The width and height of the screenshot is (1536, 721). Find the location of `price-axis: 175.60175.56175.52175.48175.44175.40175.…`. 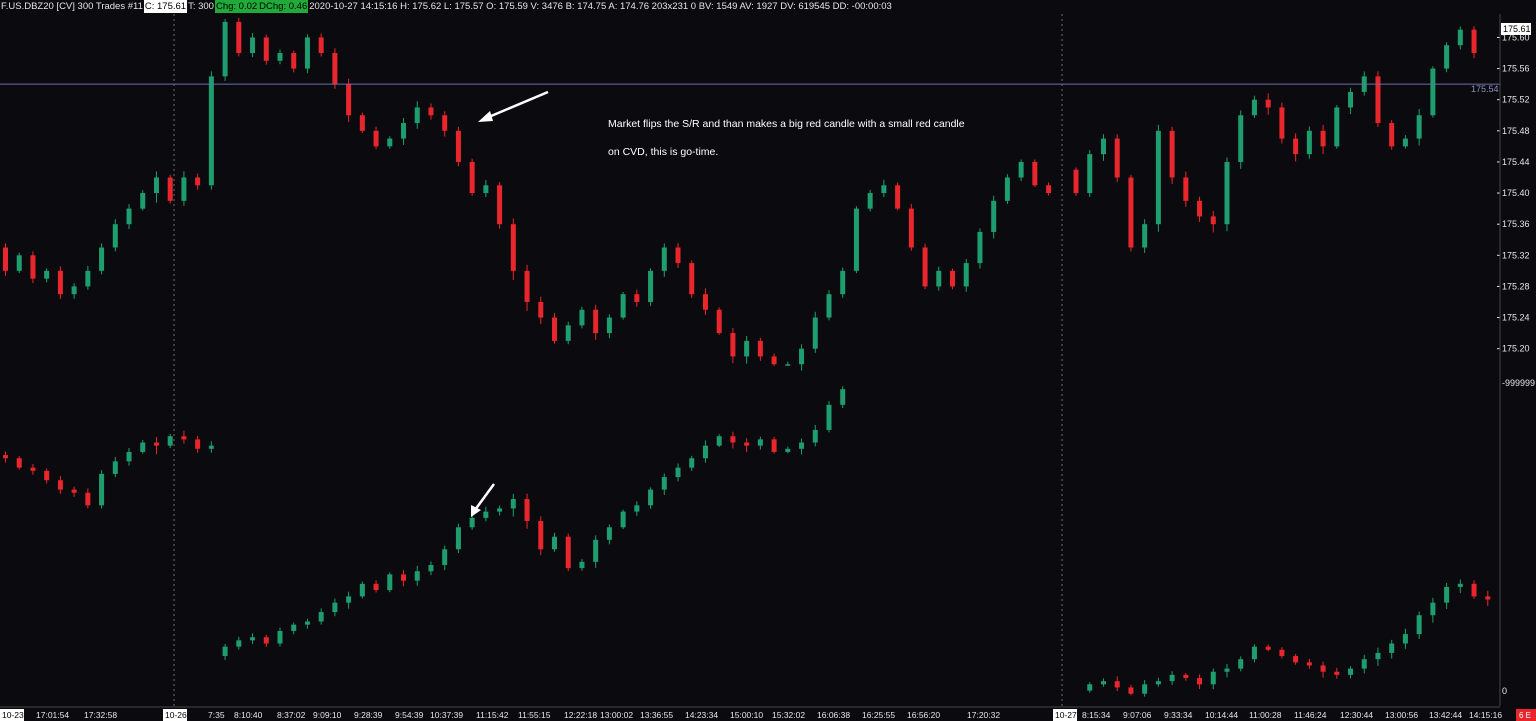

price-axis: 175.60175.56175.52175.48175.44175.40175.… is located at coordinates (1513, 360).